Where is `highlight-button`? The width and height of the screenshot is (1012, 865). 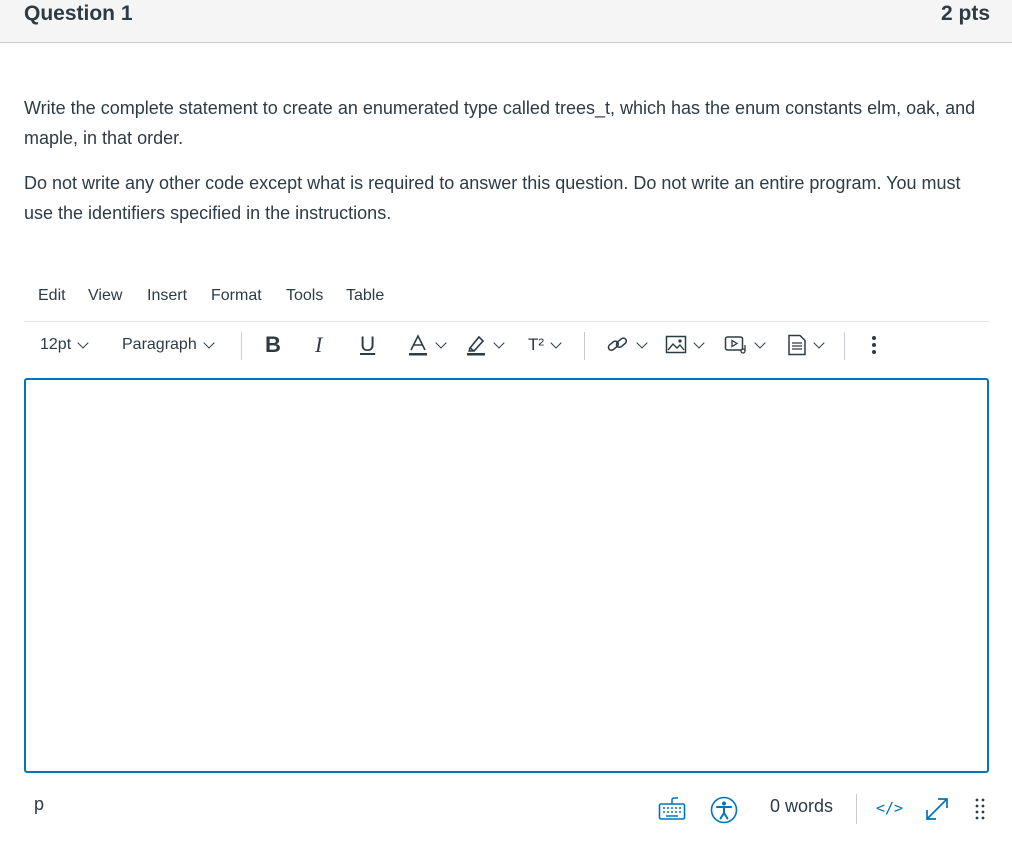
highlight-button is located at coordinates (485, 345).